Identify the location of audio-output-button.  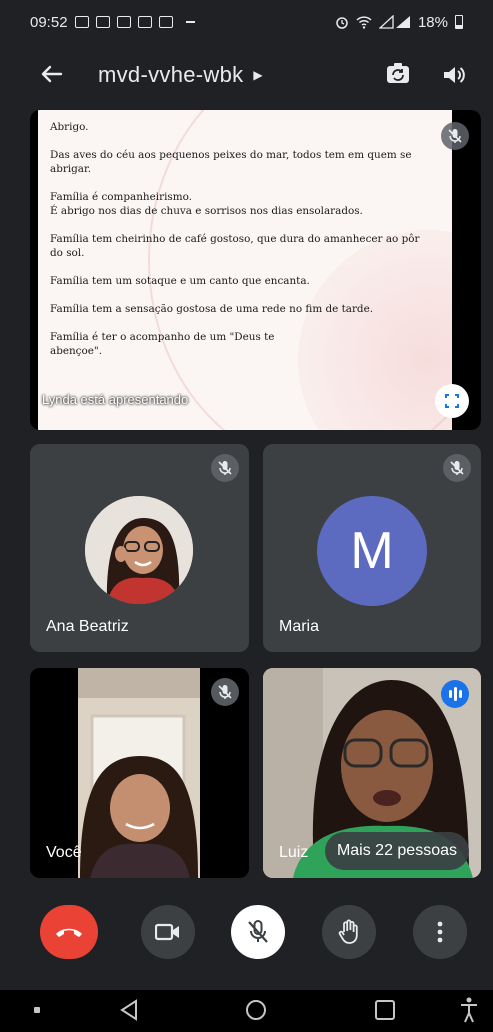
(454, 75).